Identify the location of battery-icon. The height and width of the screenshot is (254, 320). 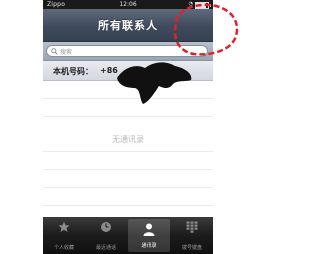
(203, 5).